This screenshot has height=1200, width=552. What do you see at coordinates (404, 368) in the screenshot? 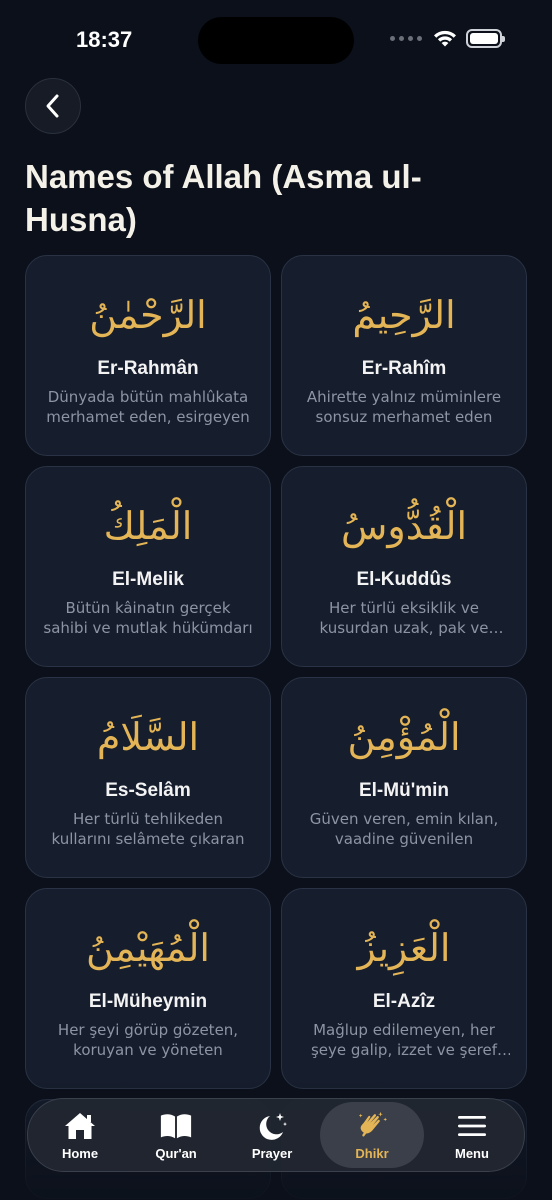
I see `transliteration: Er-Rahîm` at bounding box center [404, 368].